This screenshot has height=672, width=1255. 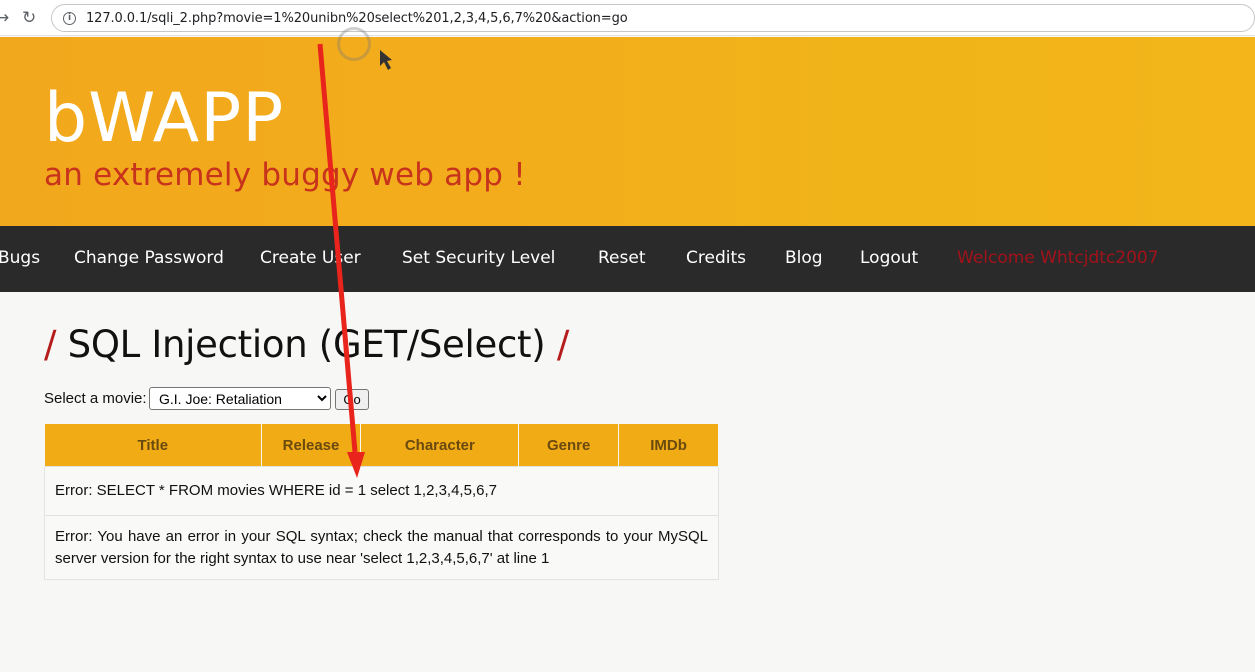 I want to click on menu-item-change-password: Change Password, so click(x=149, y=258).